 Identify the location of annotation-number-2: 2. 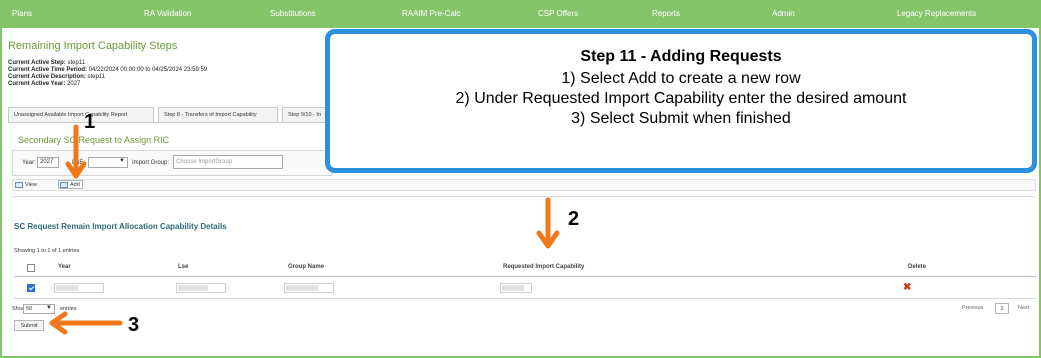
(574, 219).